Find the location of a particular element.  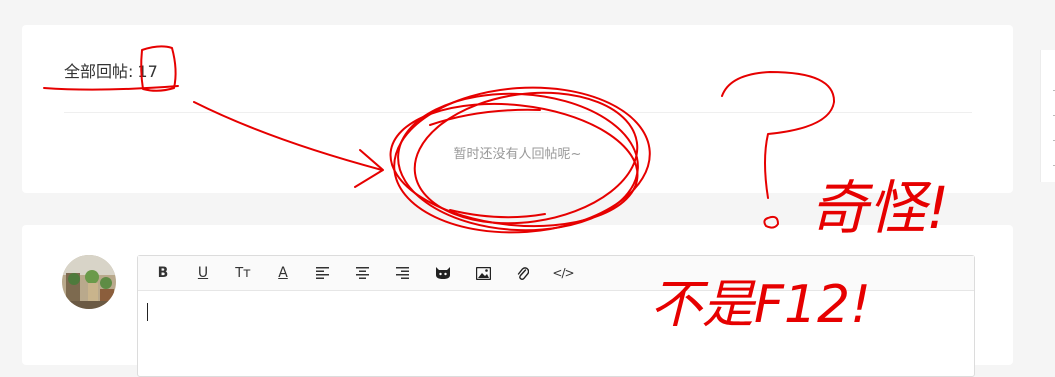

align-right-button is located at coordinates (403, 273).